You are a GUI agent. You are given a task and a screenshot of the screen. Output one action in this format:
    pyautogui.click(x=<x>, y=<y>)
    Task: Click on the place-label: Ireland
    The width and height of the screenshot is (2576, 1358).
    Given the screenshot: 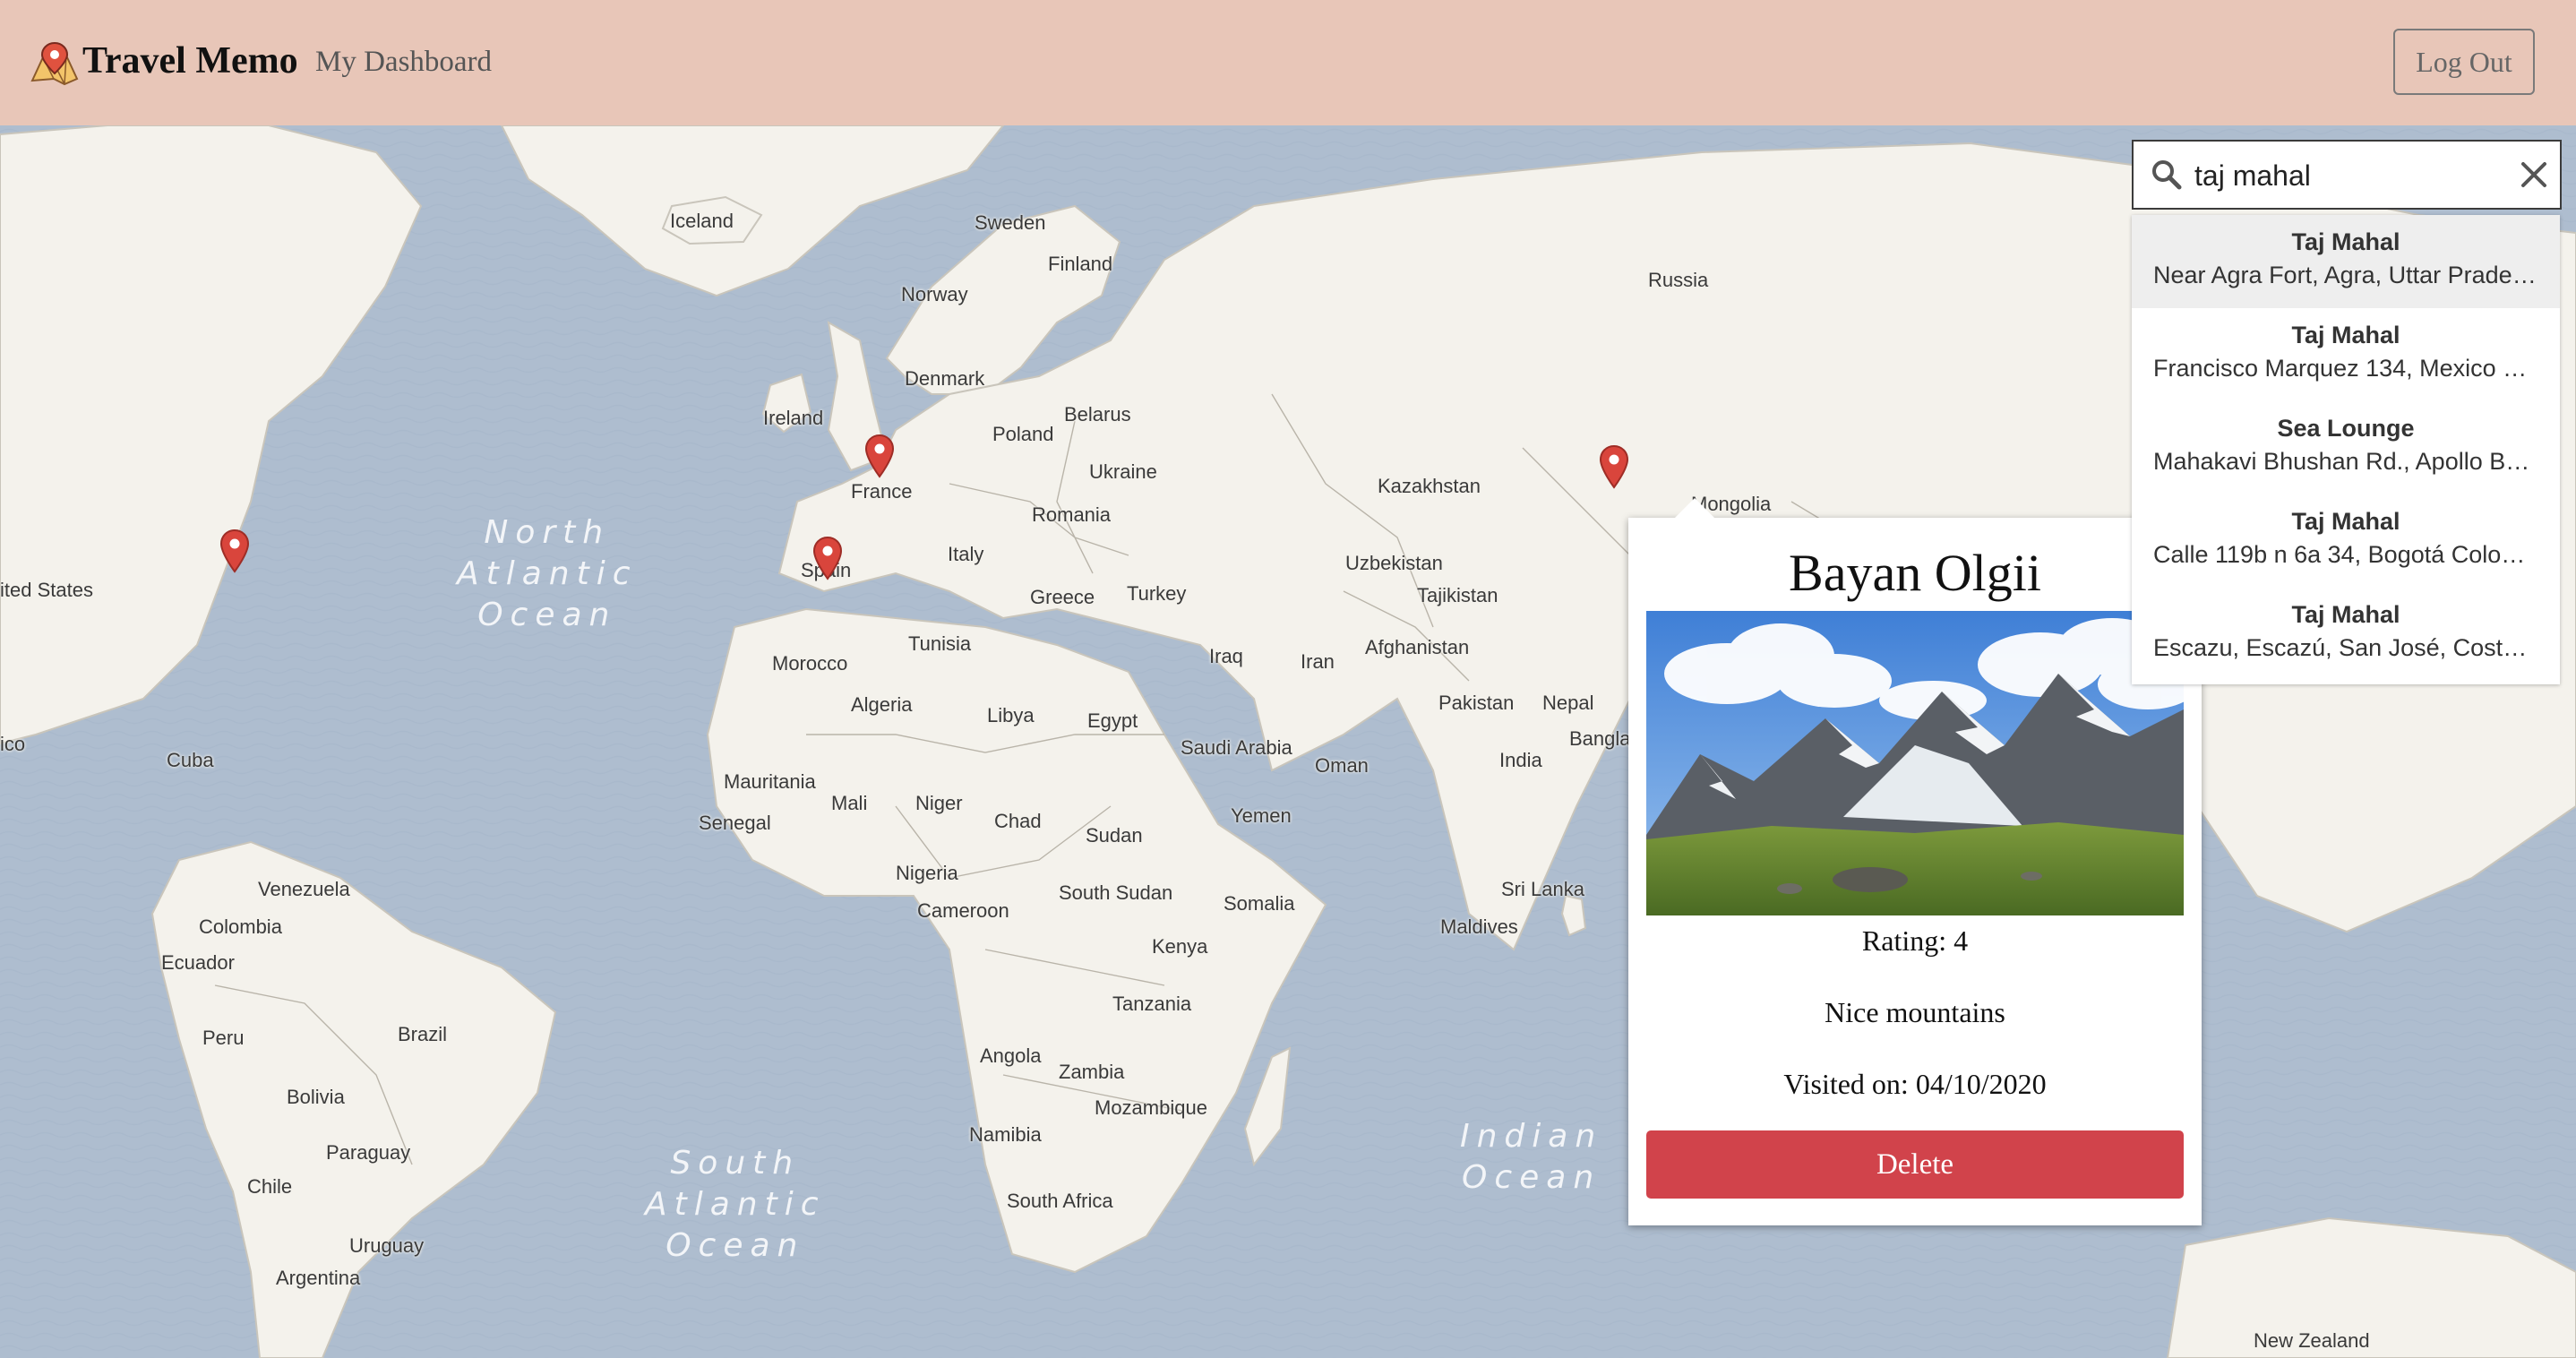 What is the action you would take?
    pyautogui.click(x=793, y=418)
    